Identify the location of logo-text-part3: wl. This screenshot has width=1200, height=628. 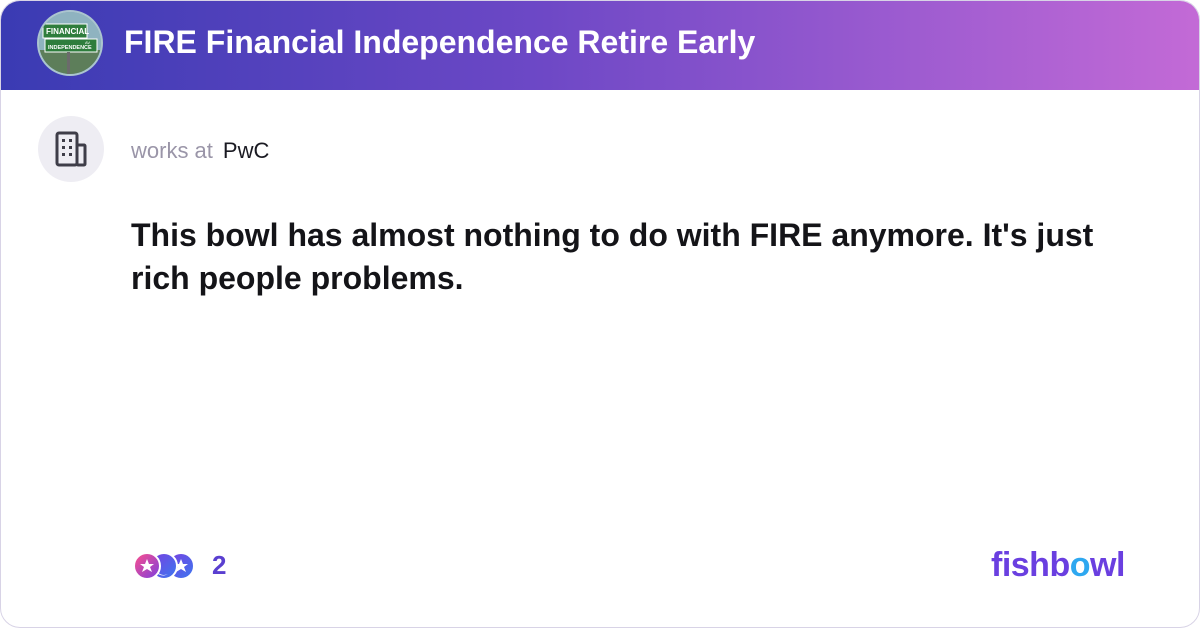
(1107, 565).